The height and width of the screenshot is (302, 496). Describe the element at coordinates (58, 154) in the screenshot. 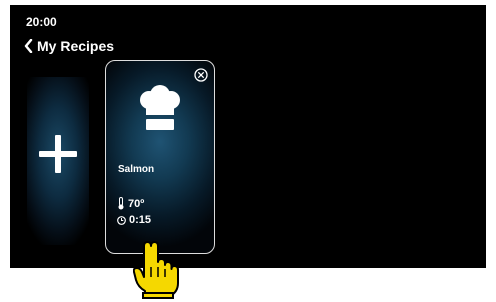

I see `plus-icon` at that location.